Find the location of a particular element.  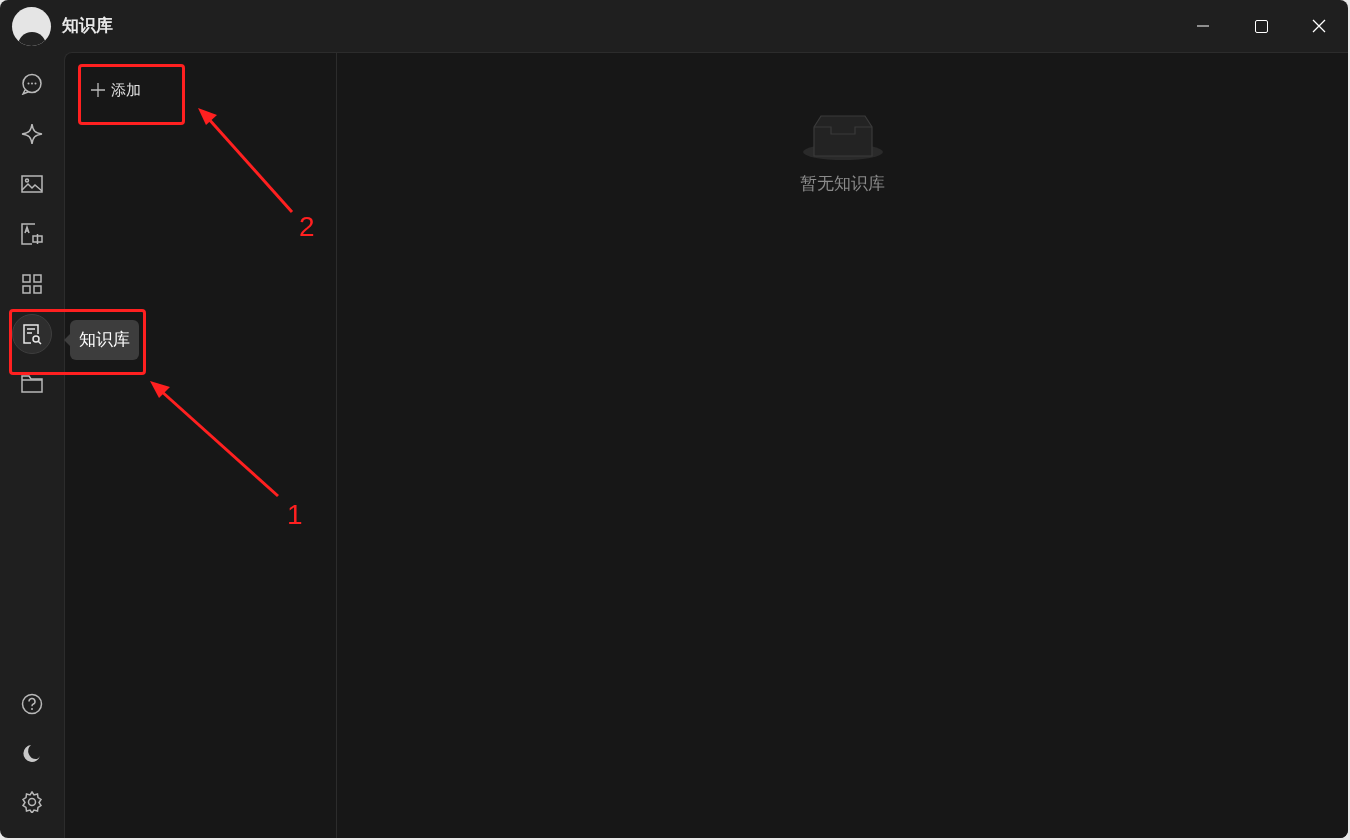

image-icon is located at coordinates (32, 184).